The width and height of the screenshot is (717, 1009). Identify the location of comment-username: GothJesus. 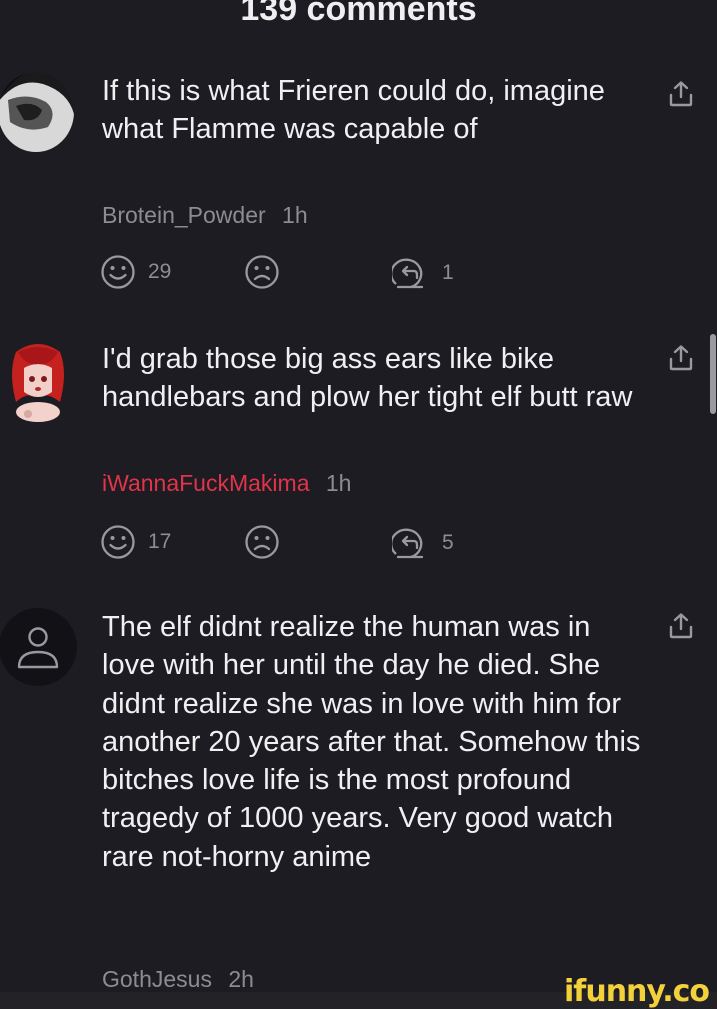
(157, 979).